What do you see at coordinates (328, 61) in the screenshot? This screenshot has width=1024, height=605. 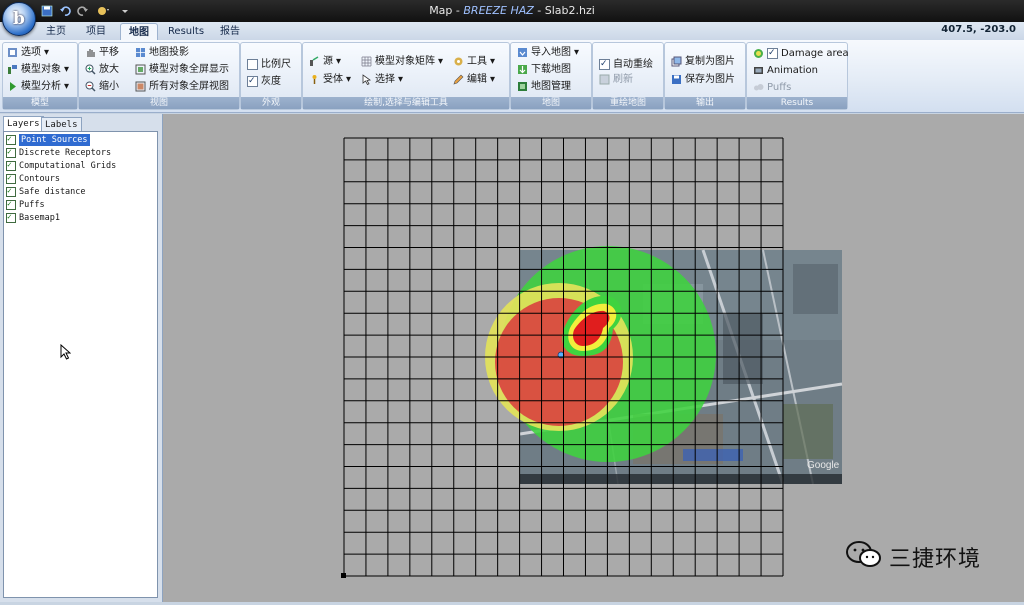 I see `source-label: 源` at bounding box center [328, 61].